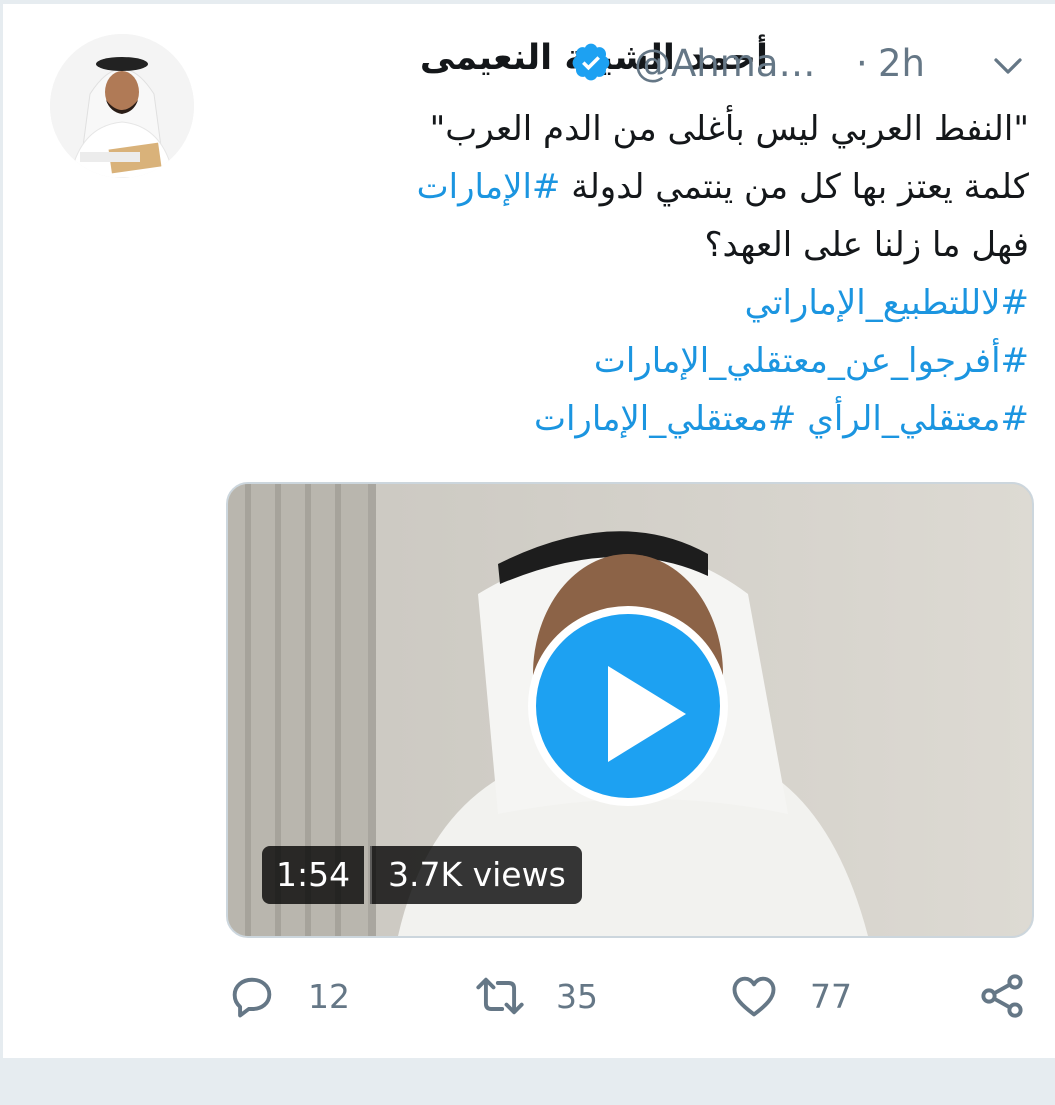  What do you see at coordinates (790, 996) in the screenshot?
I see `like-action: 77` at bounding box center [790, 996].